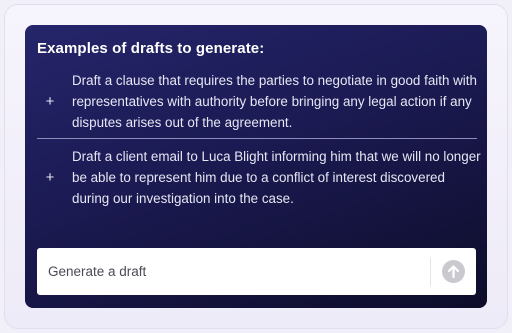  I want to click on generate-draft-input, so click(232, 271).